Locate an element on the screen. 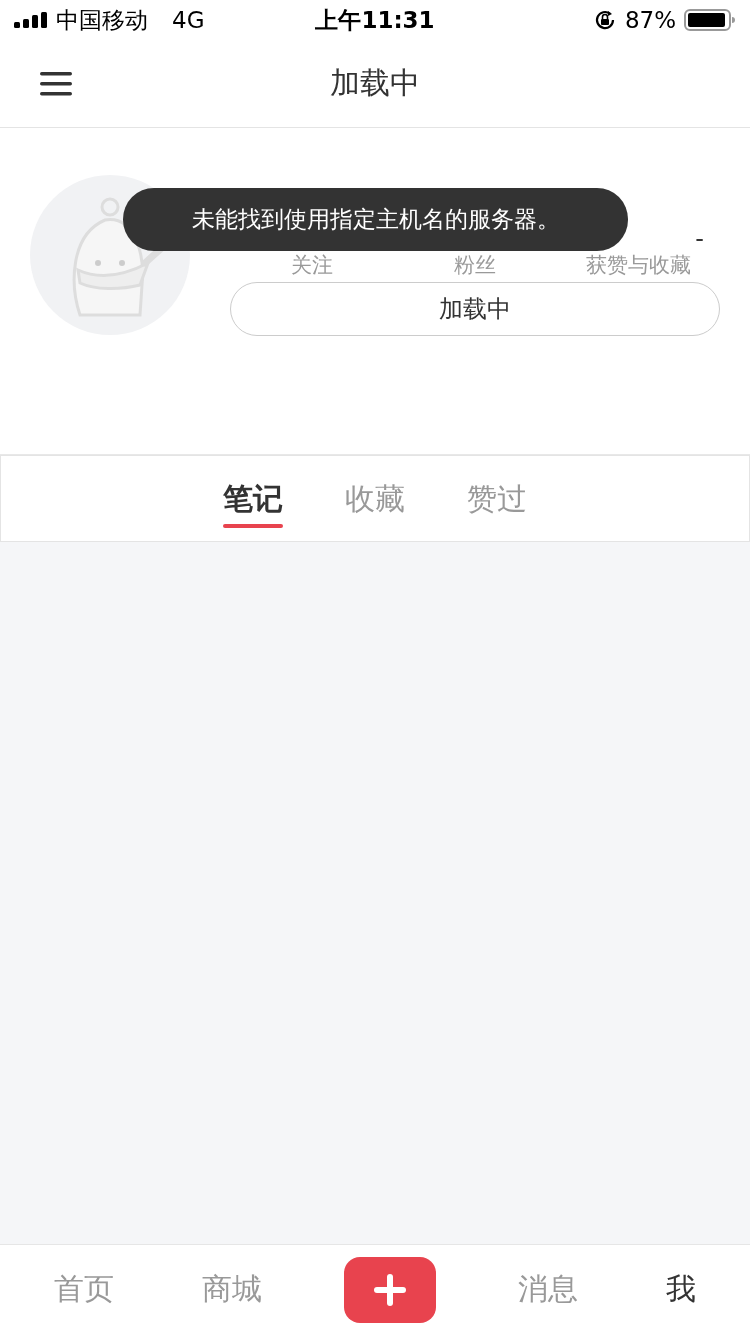  battery-icon is located at coordinates (710, 20).